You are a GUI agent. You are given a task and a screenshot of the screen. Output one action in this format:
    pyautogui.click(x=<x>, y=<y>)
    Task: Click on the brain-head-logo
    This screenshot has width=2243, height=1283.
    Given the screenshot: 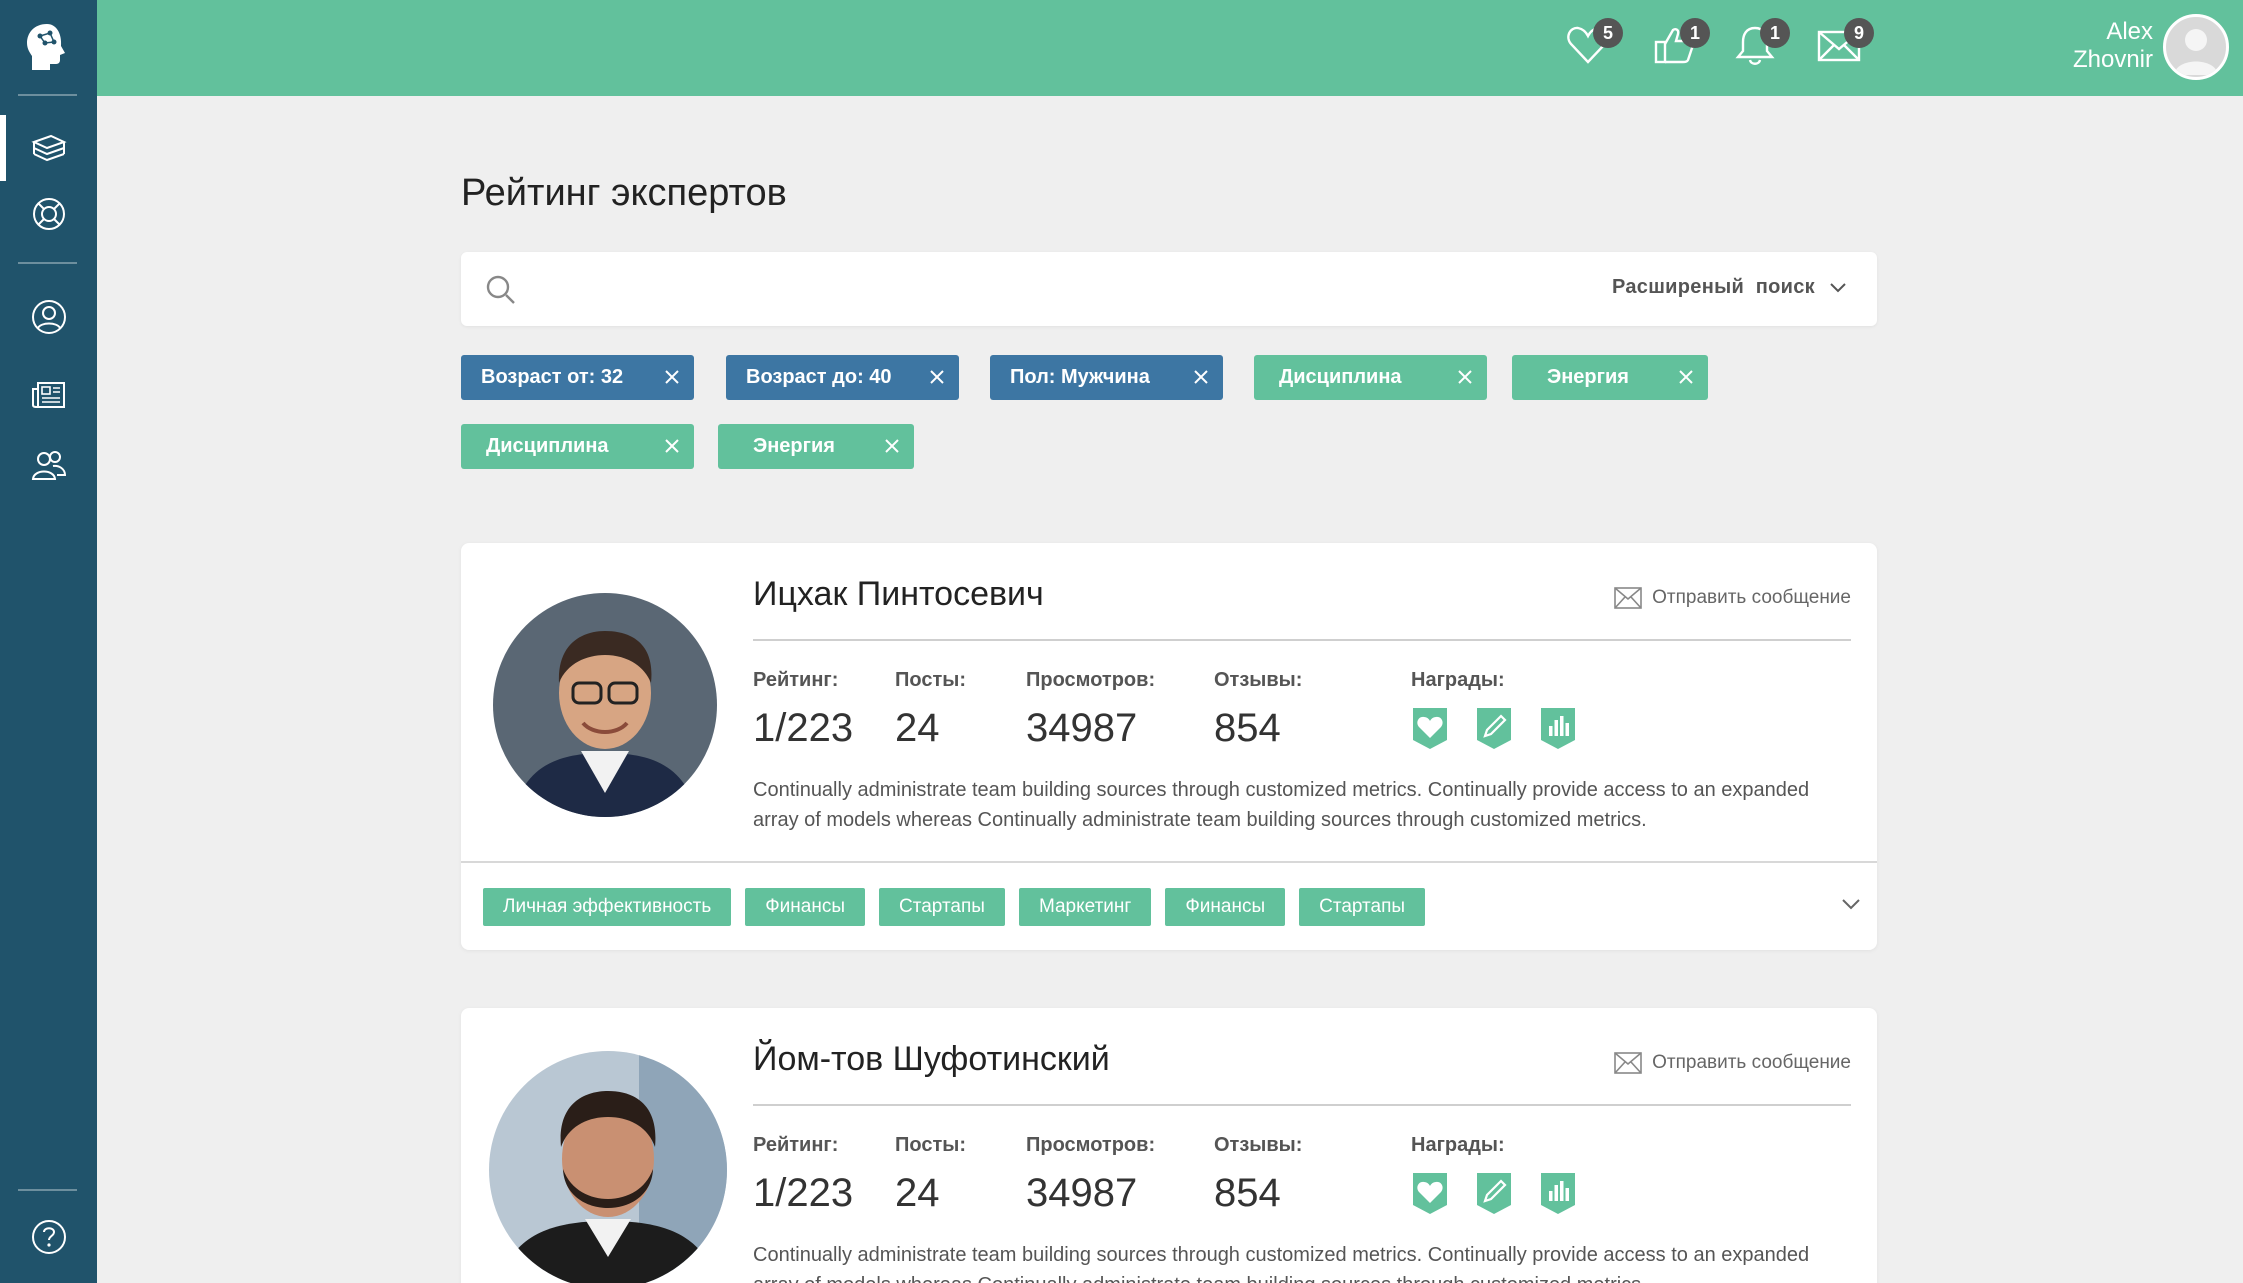 What is the action you would take?
    pyautogui.click(x=47, y=47)
    